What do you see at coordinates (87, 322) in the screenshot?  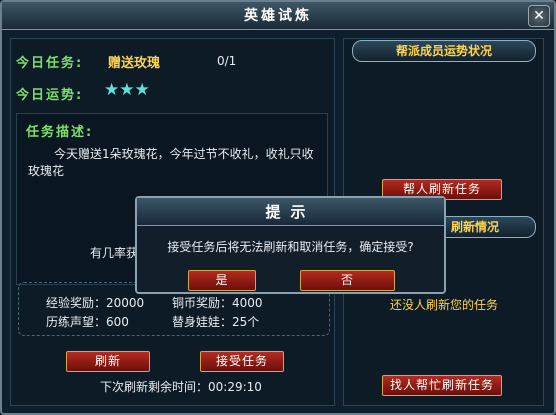 I see `reward-prestige: 历练声望：600` at bounding box center [87, 322].